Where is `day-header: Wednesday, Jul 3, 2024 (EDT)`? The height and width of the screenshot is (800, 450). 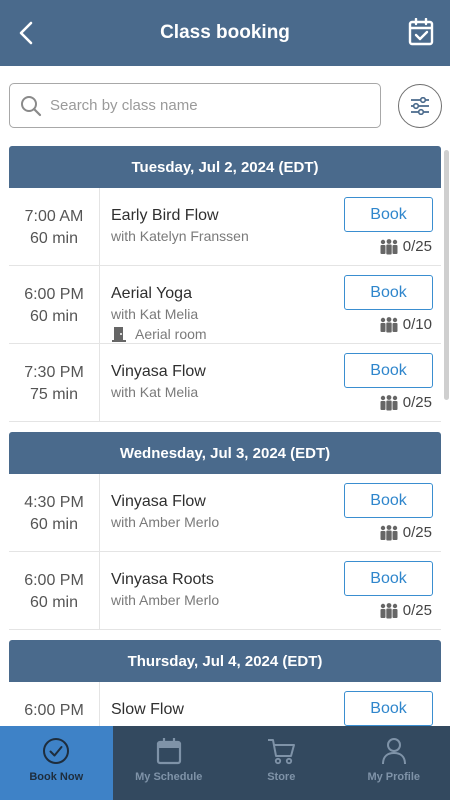
day-header: Wednesday, Jul 3, 2024 (EDT) is located at coordinates (225, 453).